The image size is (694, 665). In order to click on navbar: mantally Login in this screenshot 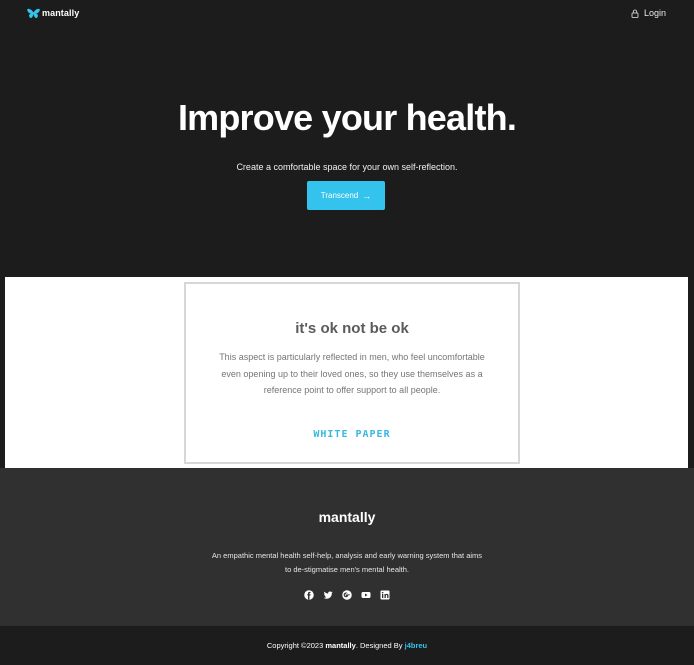, I will do `click(347, 13)`.